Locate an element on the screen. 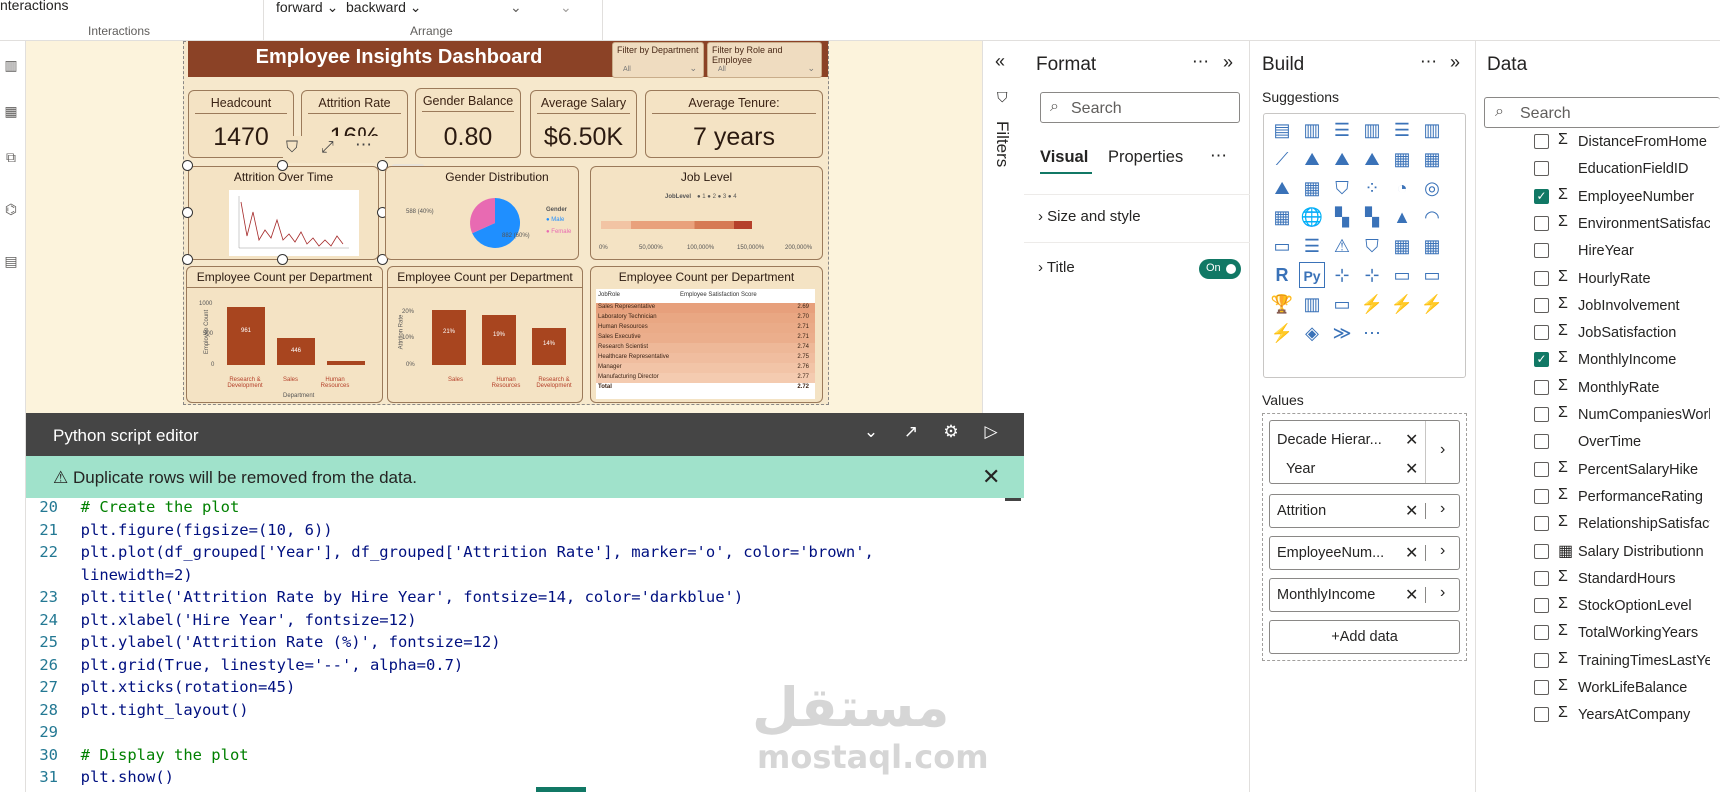  shape-map-icon: ▚ is located at coordinates (1372, 217).